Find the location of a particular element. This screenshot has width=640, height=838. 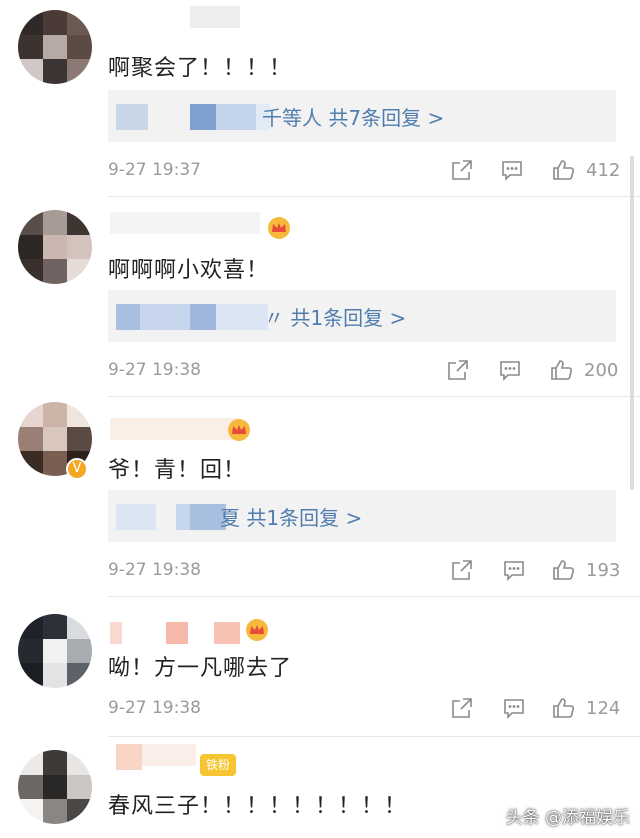

watermark: 头条 @添福娱乐 is located at coordinates (567, 818).